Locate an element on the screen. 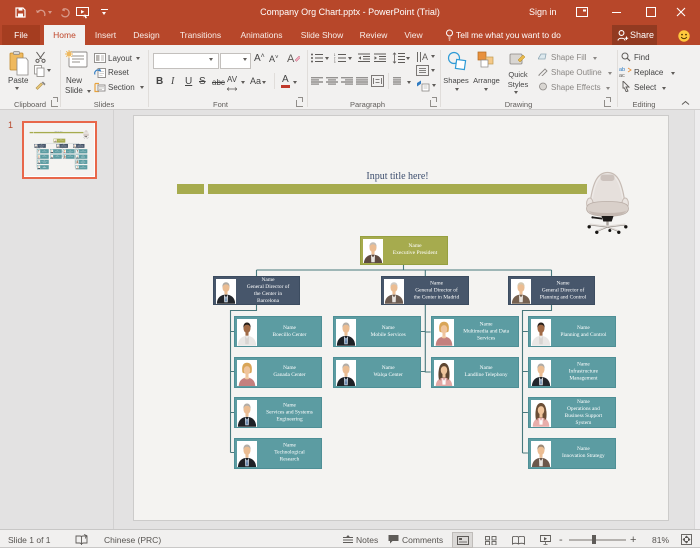 This screenshot has width=700, height=548. svg-text: ac is located at coordinates (622, 75).